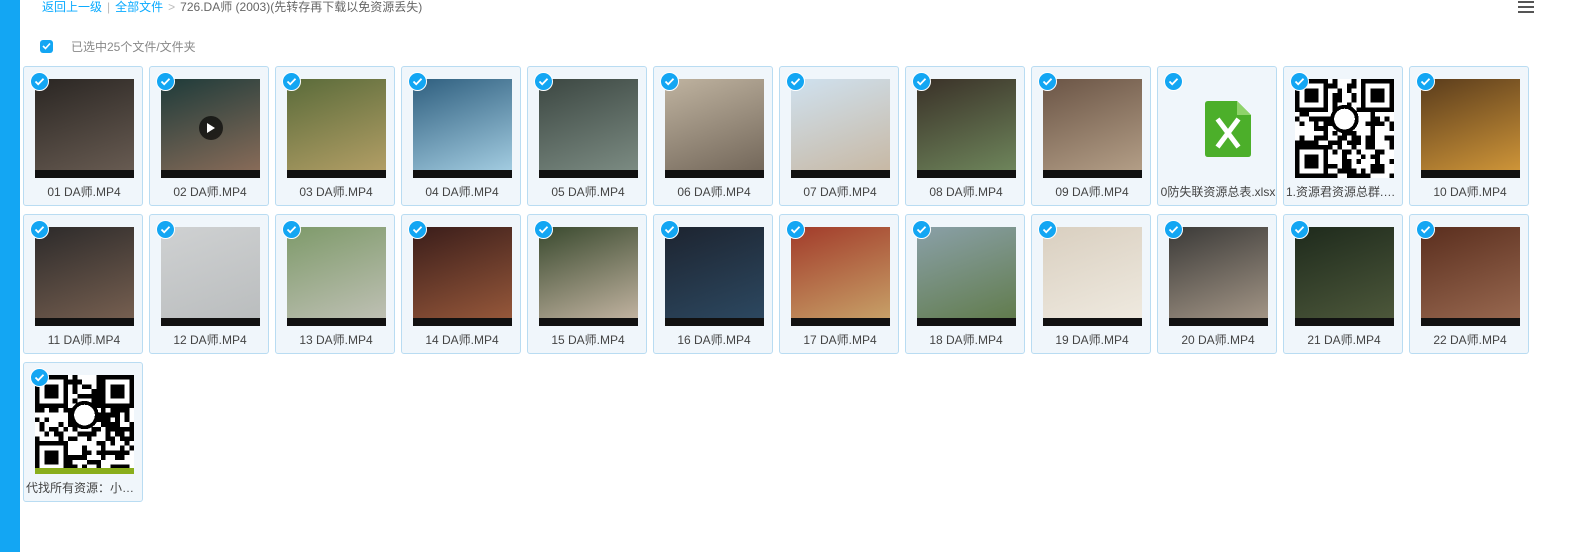  I want to click on file-tile: 01 DA师.MP4, so click(83, 136).